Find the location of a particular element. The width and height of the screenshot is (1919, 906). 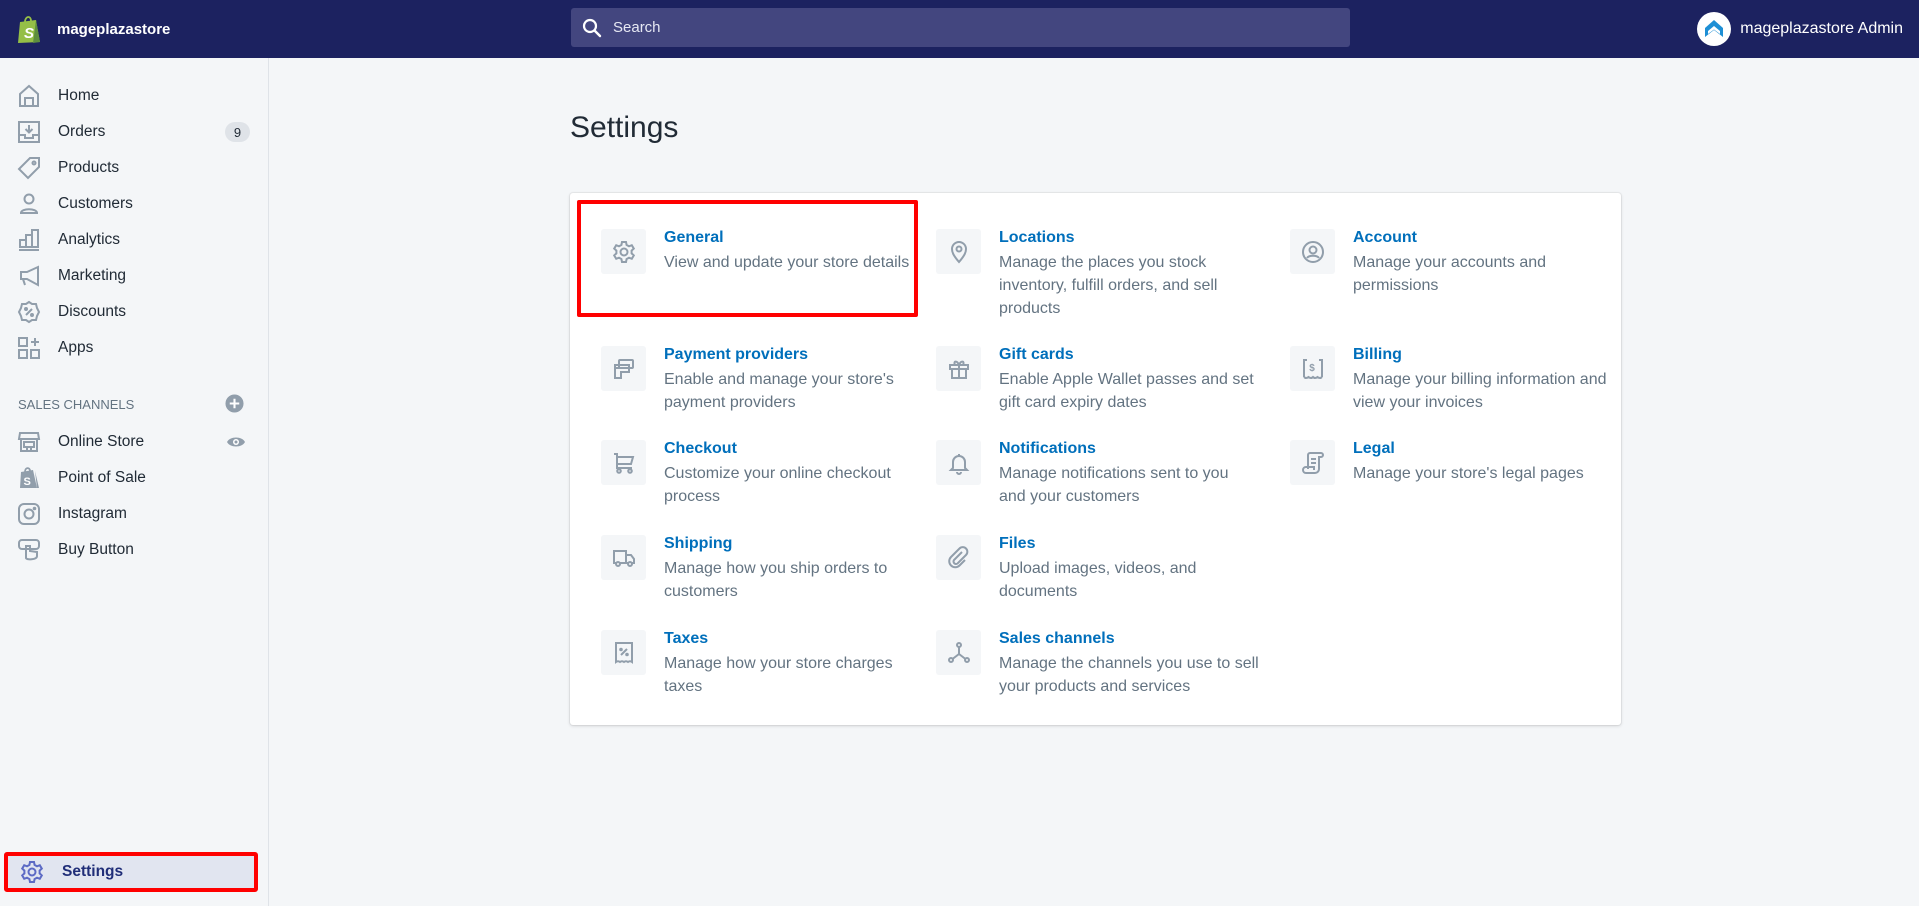

add-sales-channel-icon is located at coordinates (234, 403).